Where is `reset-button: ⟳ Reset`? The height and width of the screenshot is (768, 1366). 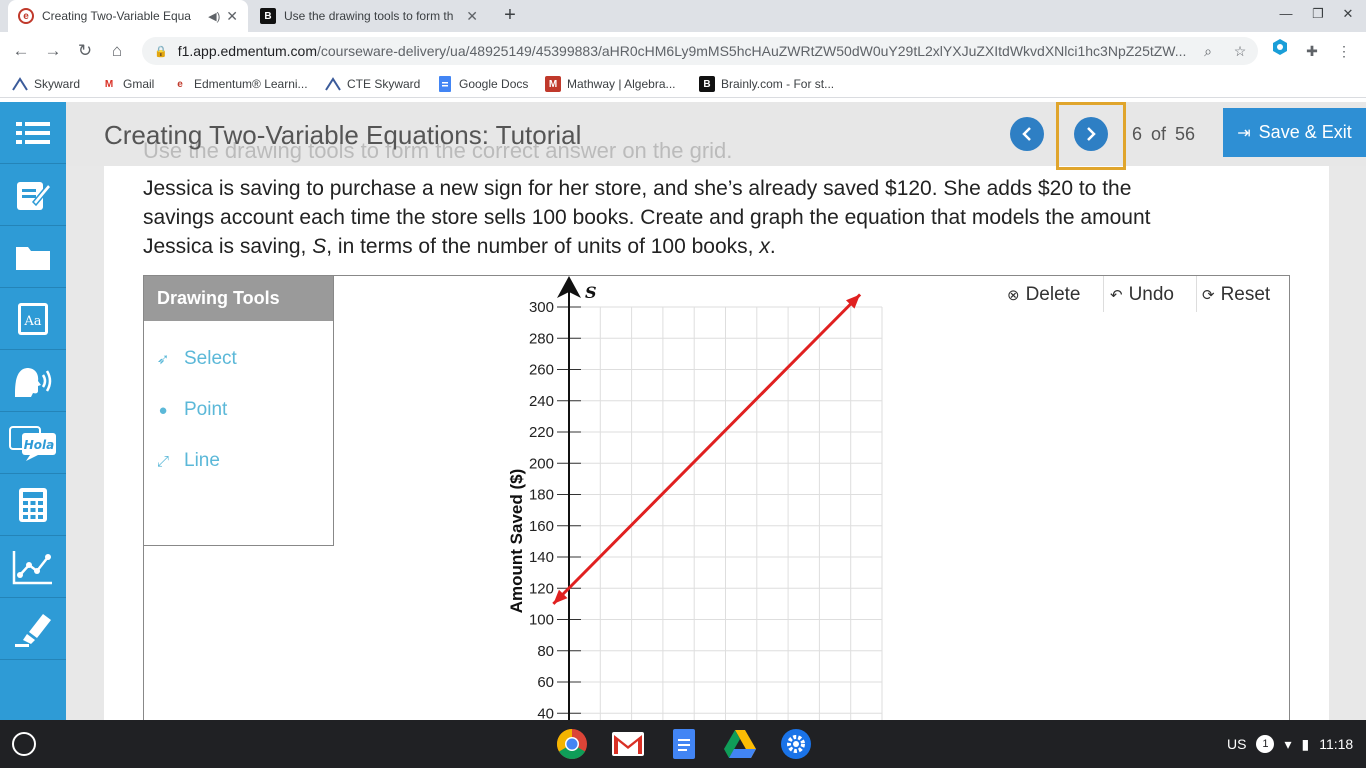
reset-button: ⟳ Reset is located at coordinates (1236, 295).